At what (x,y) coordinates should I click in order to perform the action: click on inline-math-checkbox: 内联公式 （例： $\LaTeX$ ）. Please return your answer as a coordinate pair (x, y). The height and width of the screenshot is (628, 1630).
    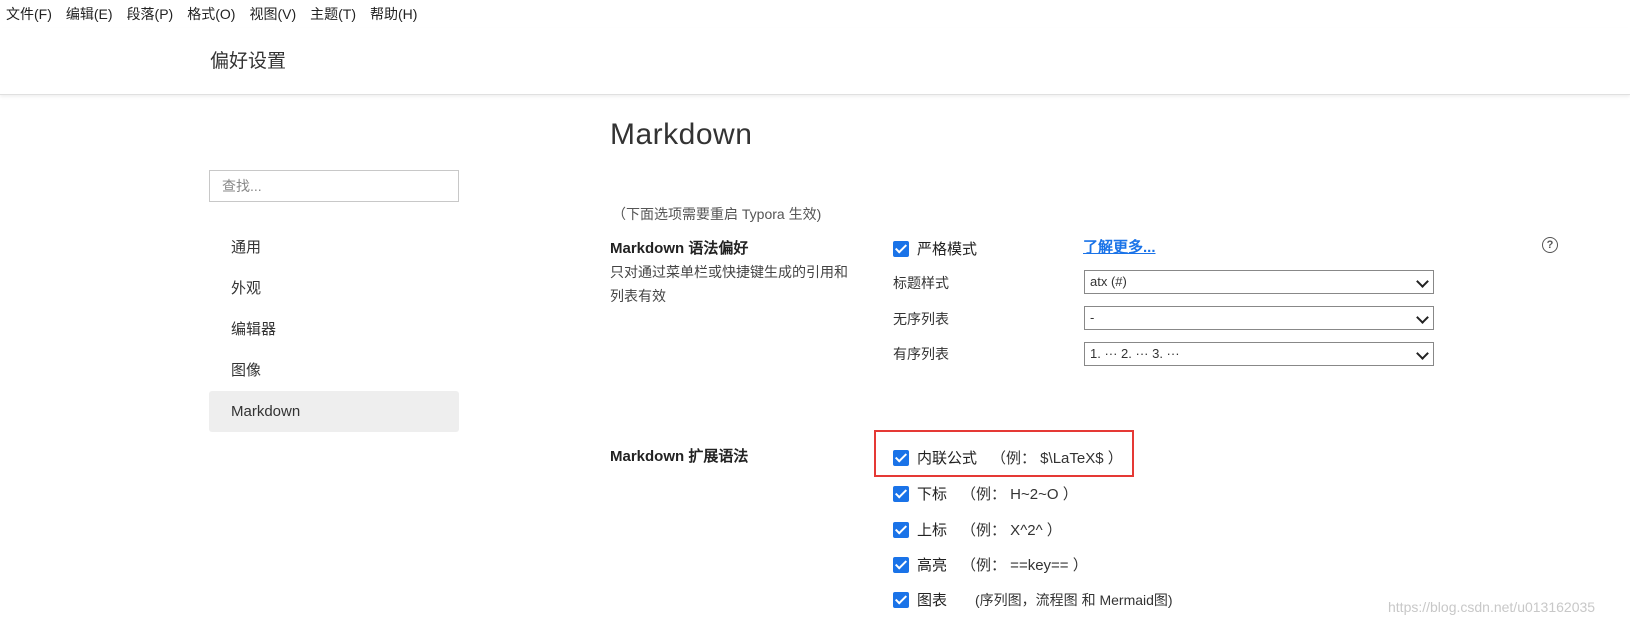
    Looking at the image, I should click on (1008, 457).